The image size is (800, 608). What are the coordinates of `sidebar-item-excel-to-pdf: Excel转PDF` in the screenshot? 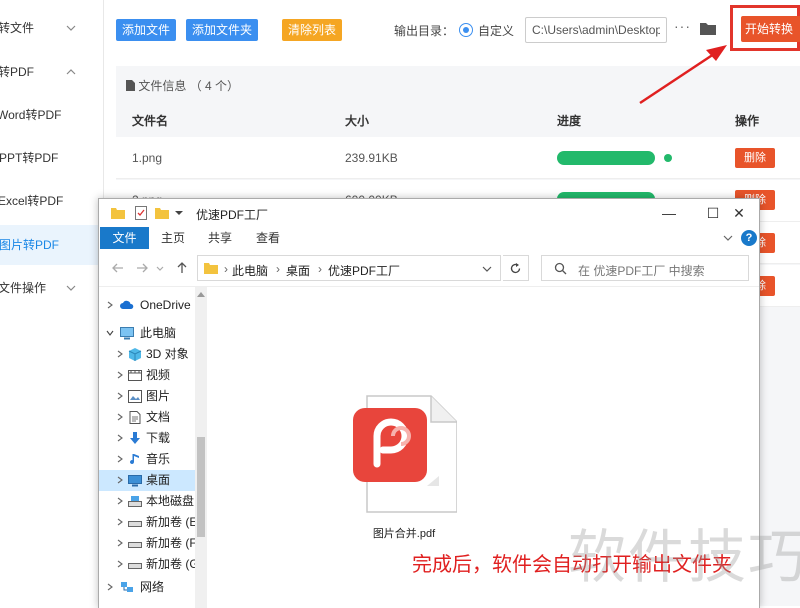 It's located at (52, 201).